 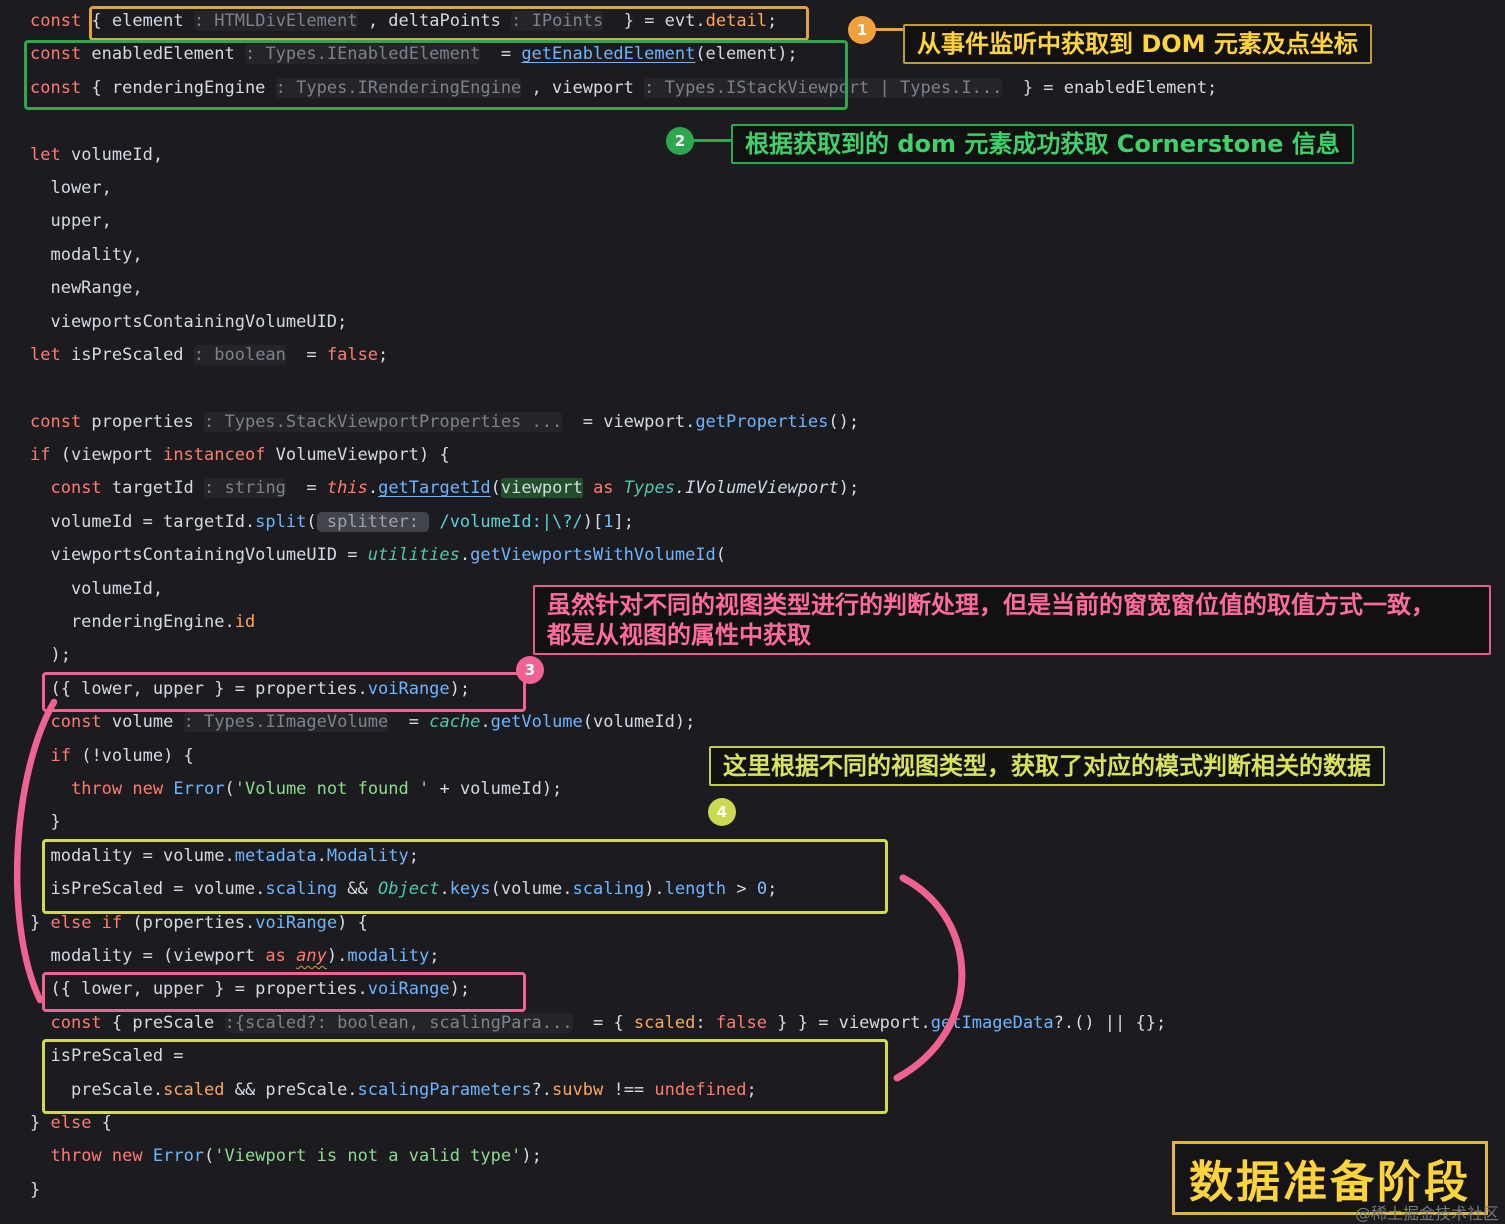 What do you see at coordinates (413, 555) in the screenshot?
I see `code-token: utilities` at bounding box center [413, 555].